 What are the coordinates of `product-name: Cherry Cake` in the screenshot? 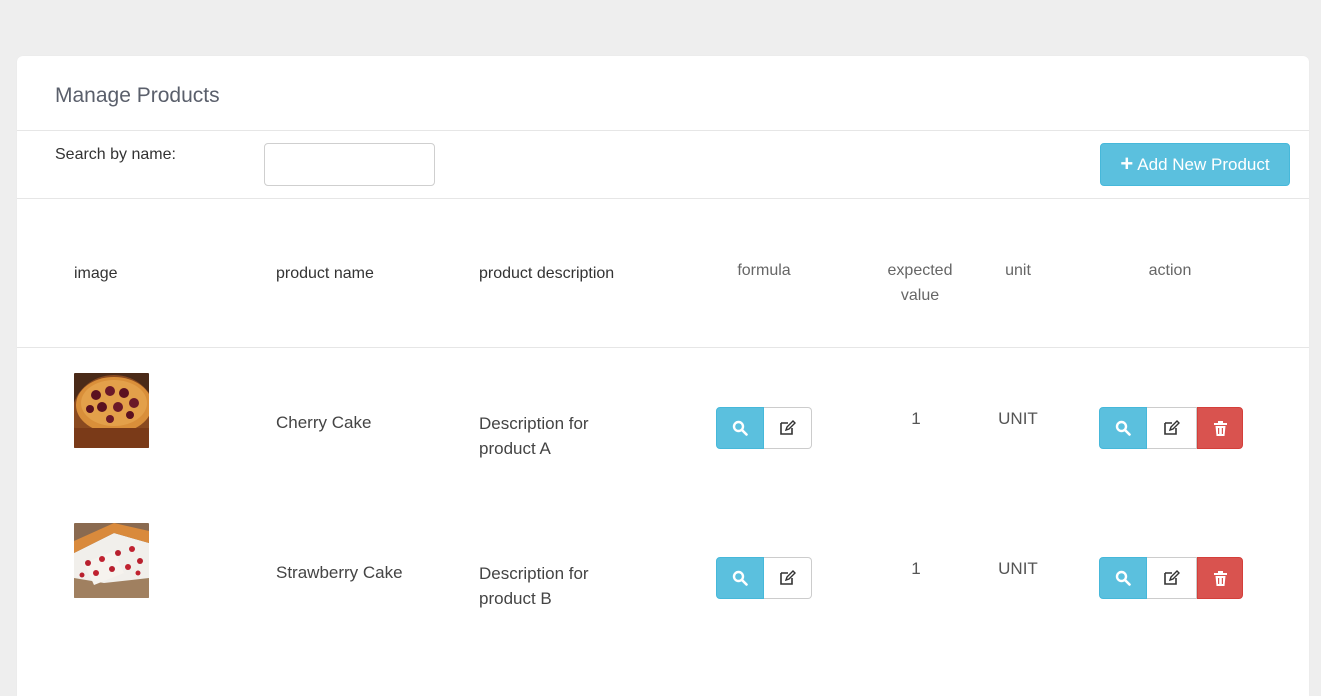 It's located at (324, 422).